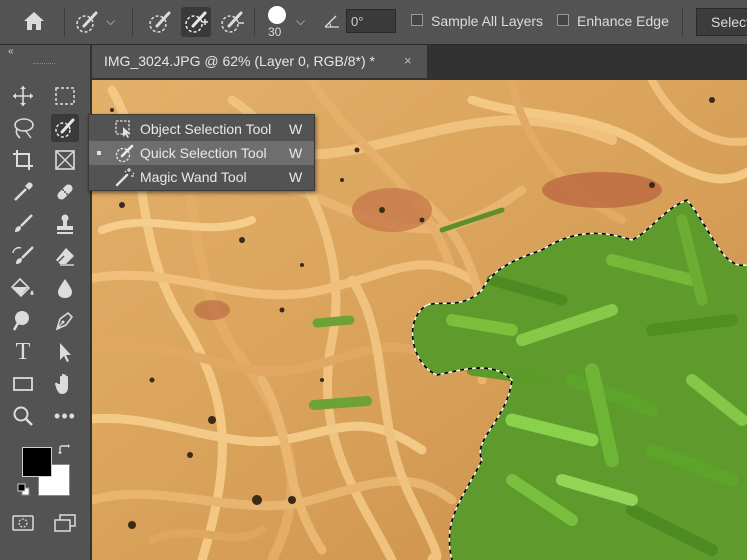  I want to click on stamp-icon, so click(65, 224).